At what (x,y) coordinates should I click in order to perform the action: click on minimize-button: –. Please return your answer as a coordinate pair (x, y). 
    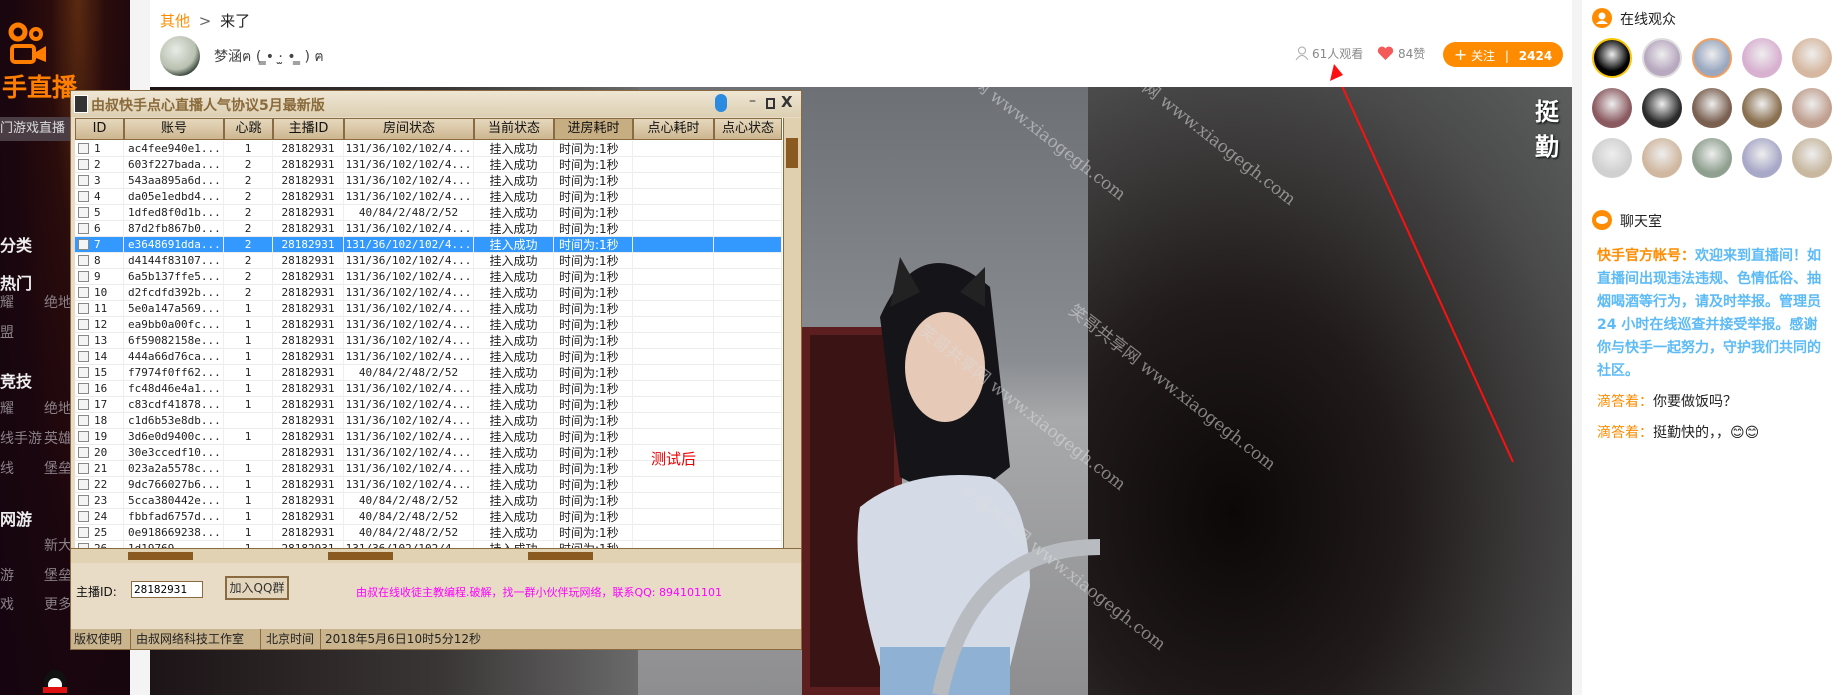
    Looking at the image, I should click on (752, 101).